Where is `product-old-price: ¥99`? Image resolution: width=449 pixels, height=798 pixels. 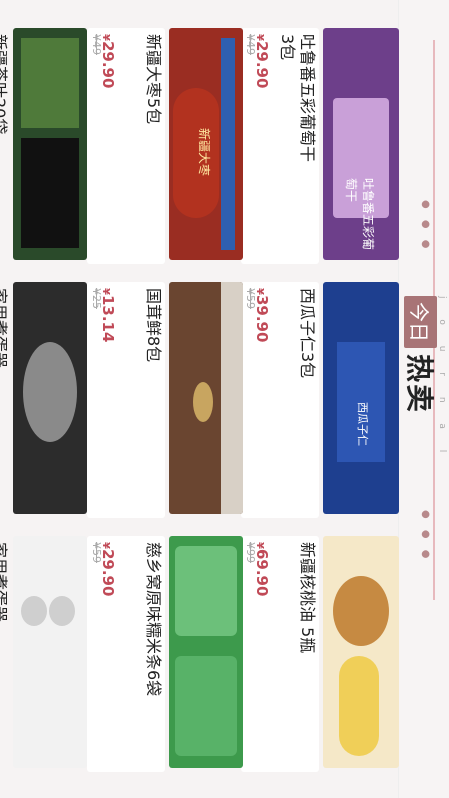 product-old-price: ¥99 is located at coordinates (250, 552).